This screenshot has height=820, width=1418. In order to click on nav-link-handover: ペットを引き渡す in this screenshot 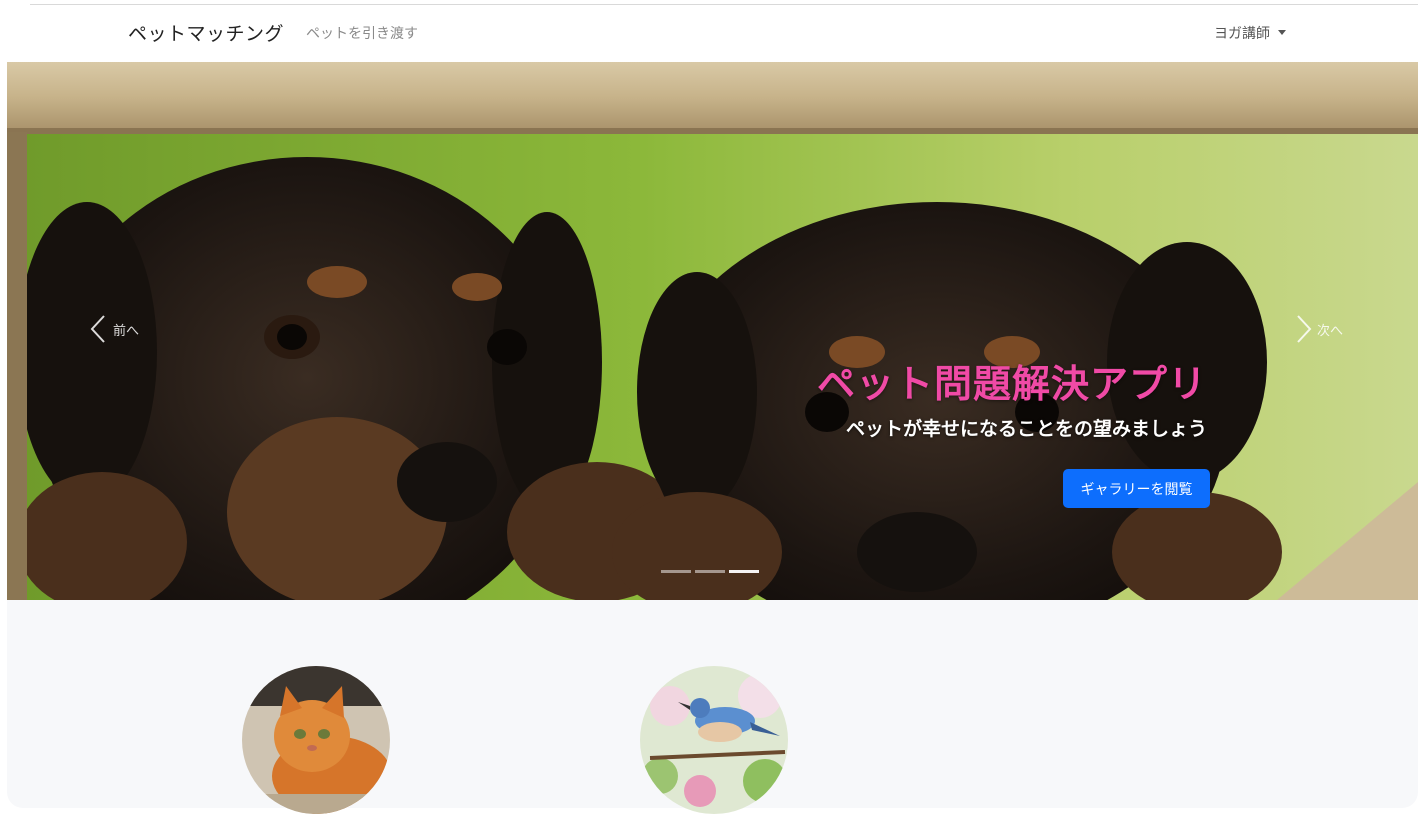, I will do `click(362, 33)`.